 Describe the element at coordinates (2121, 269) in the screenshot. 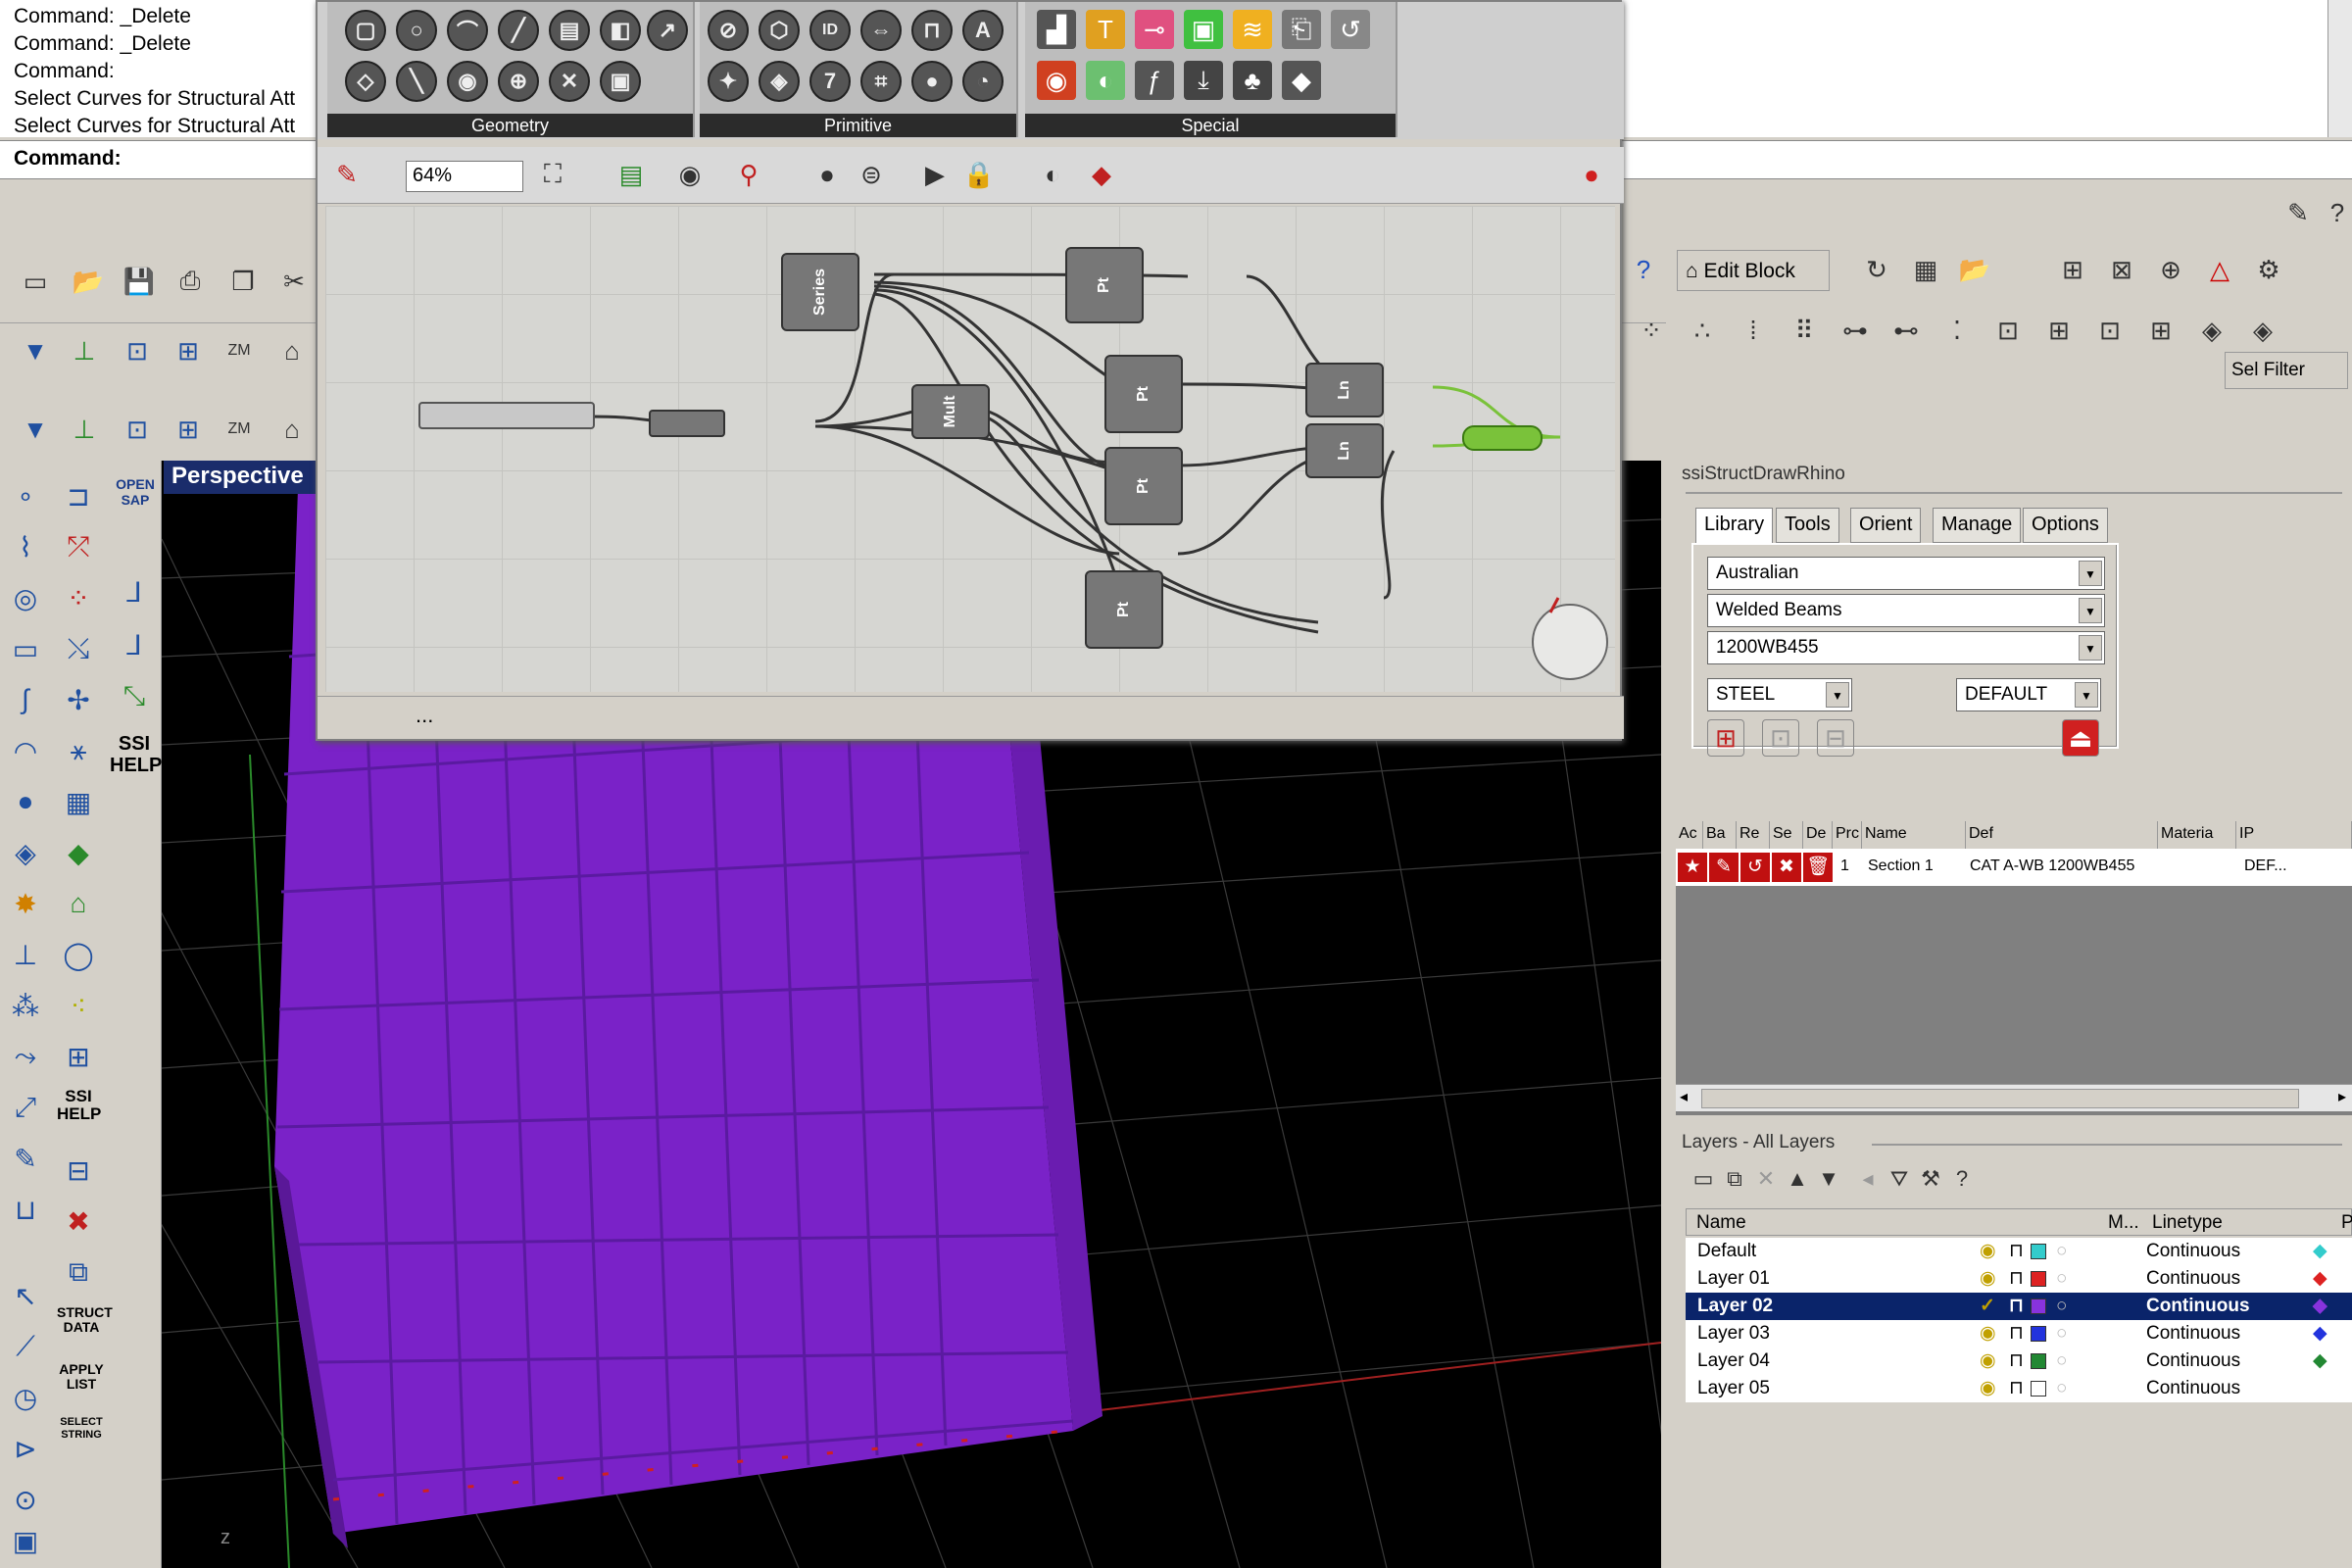

I see `snap-icon: ⊠` at that location.